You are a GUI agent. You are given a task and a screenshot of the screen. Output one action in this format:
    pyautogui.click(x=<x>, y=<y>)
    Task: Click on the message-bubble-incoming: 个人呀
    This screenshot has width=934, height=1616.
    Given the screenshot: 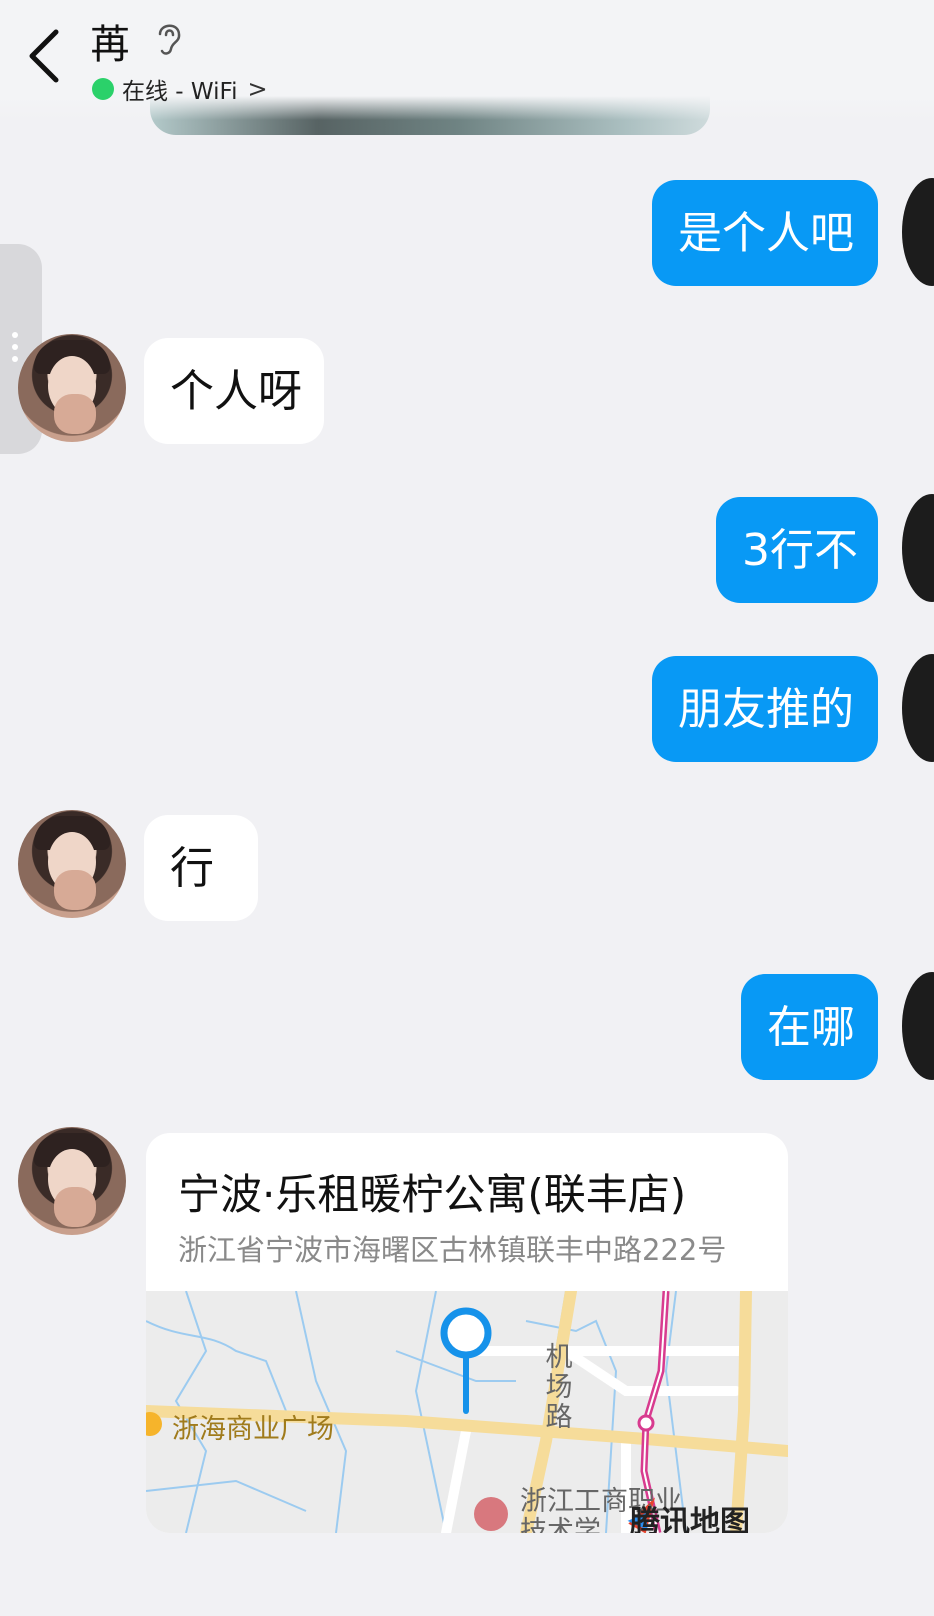 What is the action you would take?
    pyautogui.click(x=234, y=391)
    